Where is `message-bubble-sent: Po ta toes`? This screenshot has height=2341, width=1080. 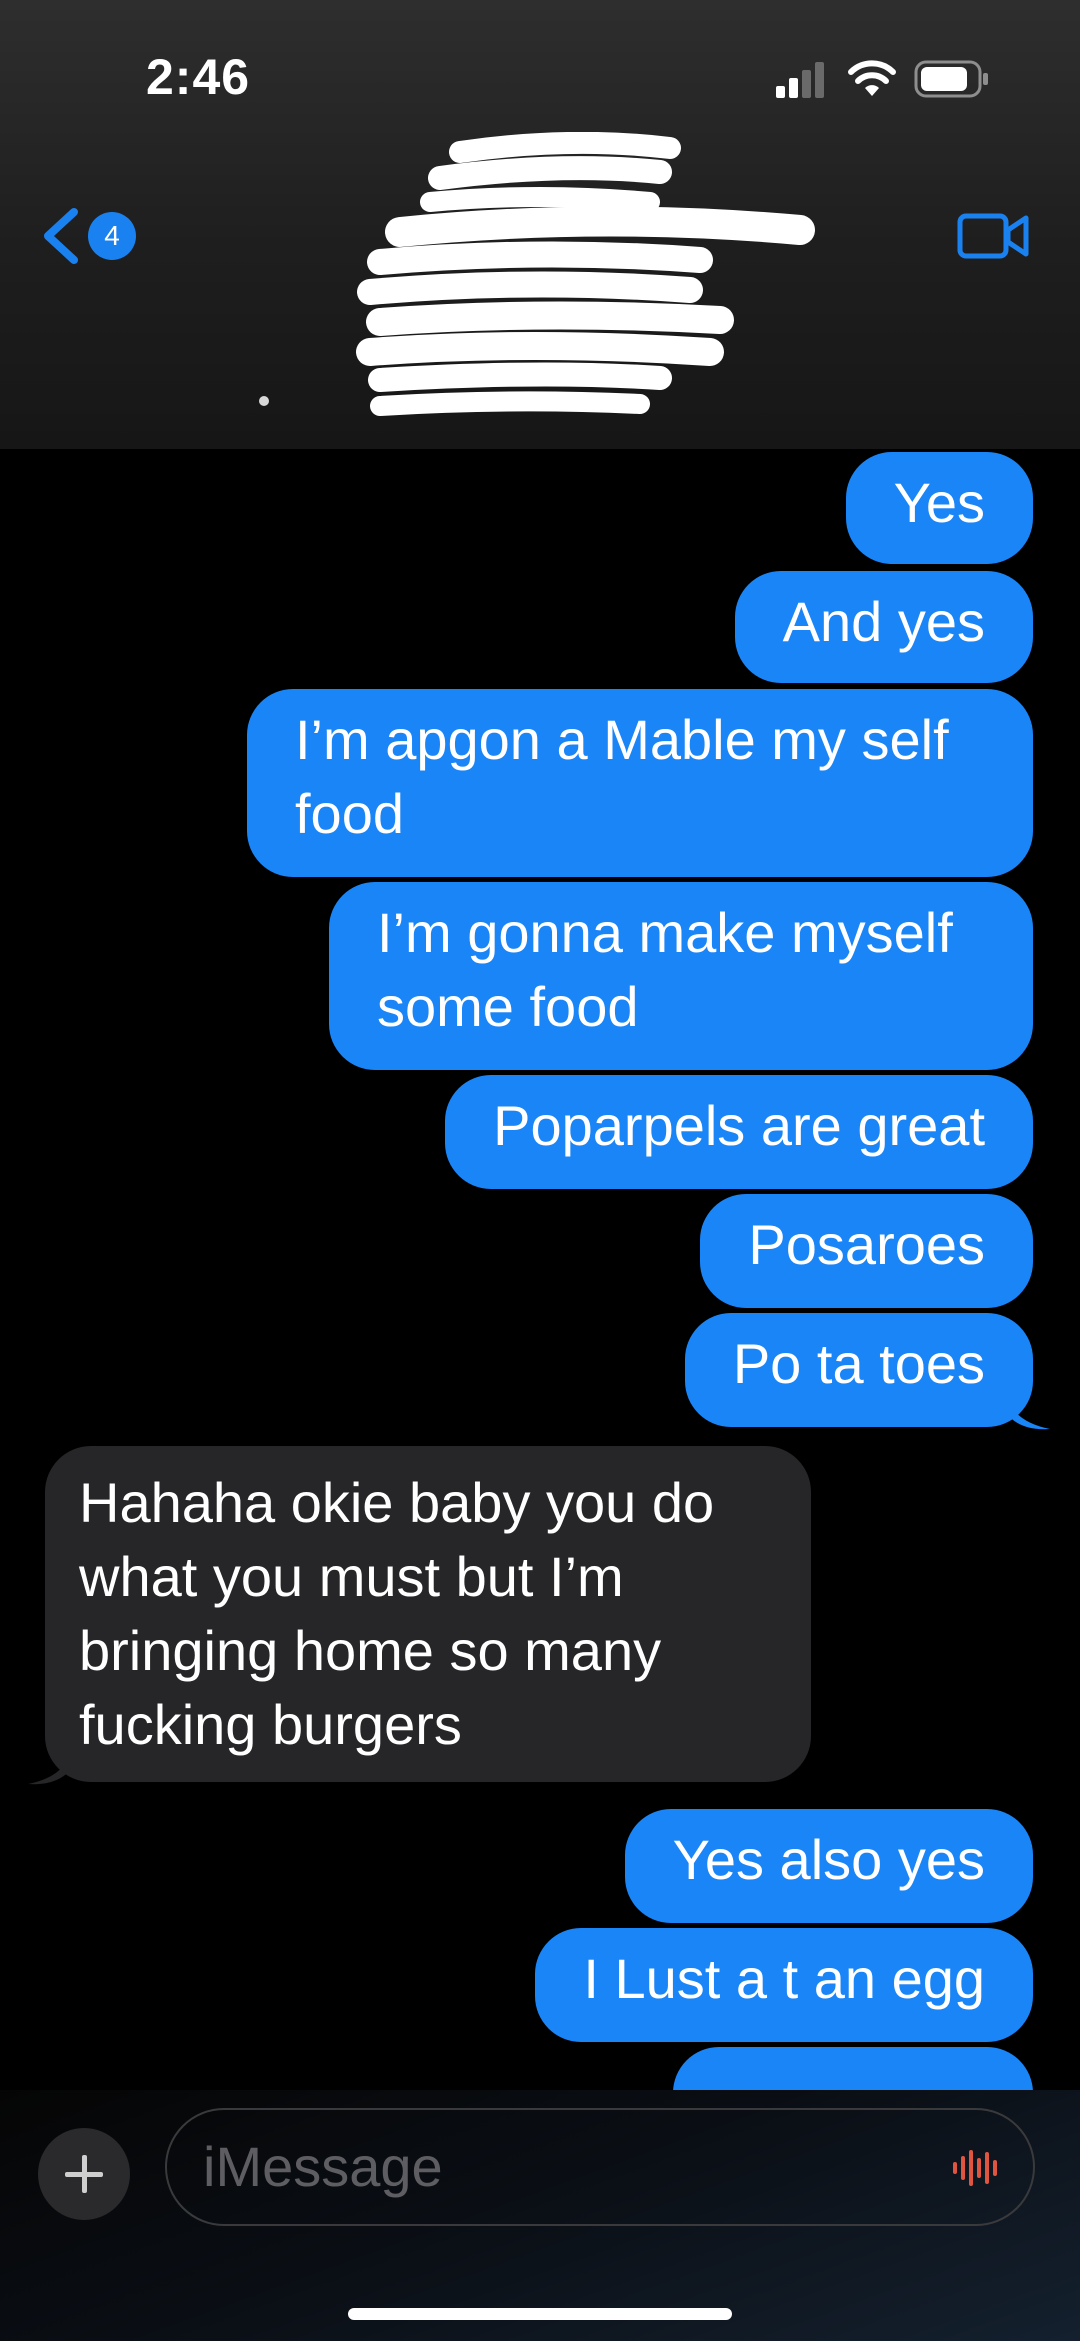 message-bubble-sent: Po ta toes is located at coordinates (858, 1370).